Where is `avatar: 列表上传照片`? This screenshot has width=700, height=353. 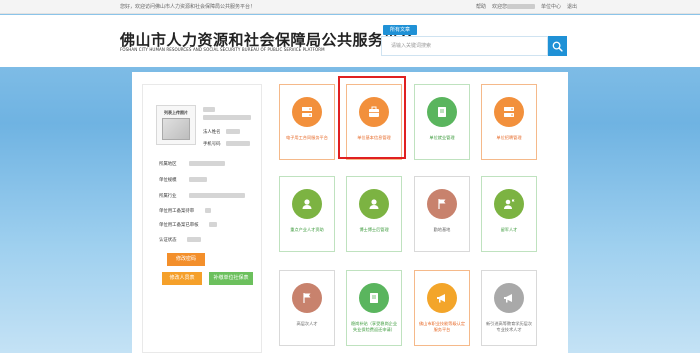 avatar: 列表上传照片 is located at coordinates (176, 125).